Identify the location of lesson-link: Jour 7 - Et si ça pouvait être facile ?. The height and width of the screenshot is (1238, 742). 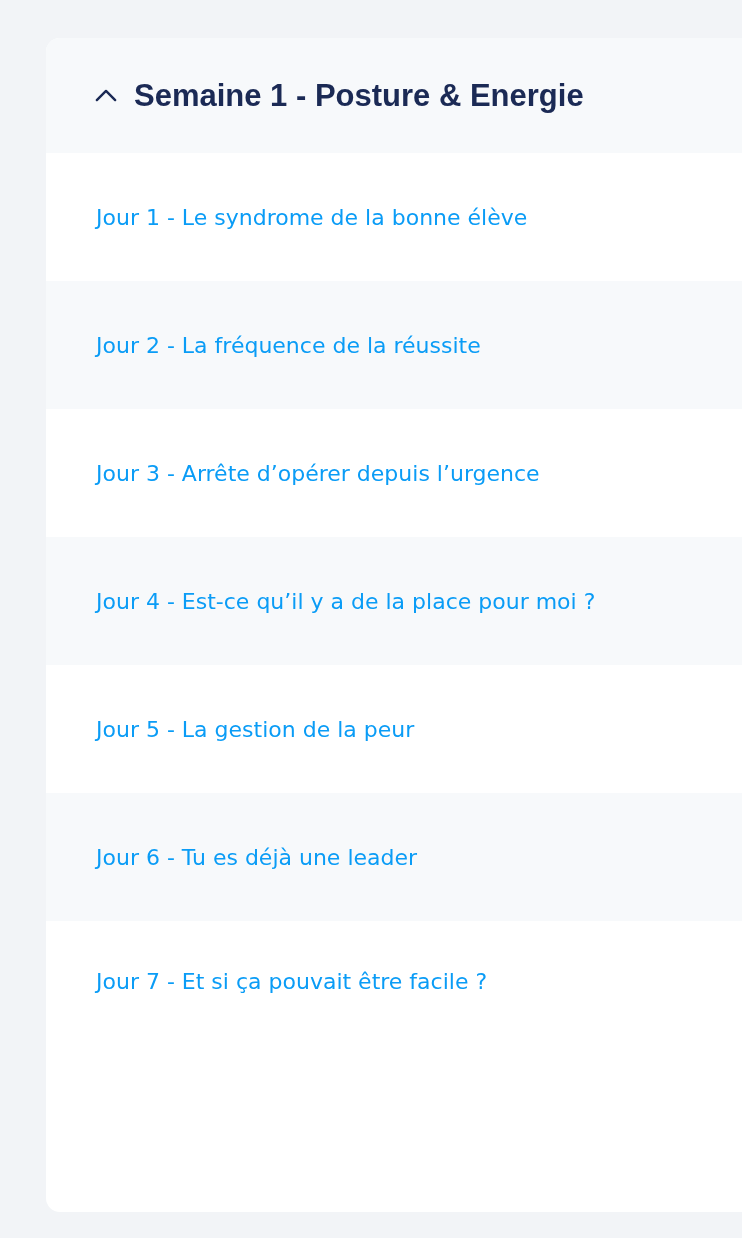
(292, 981).